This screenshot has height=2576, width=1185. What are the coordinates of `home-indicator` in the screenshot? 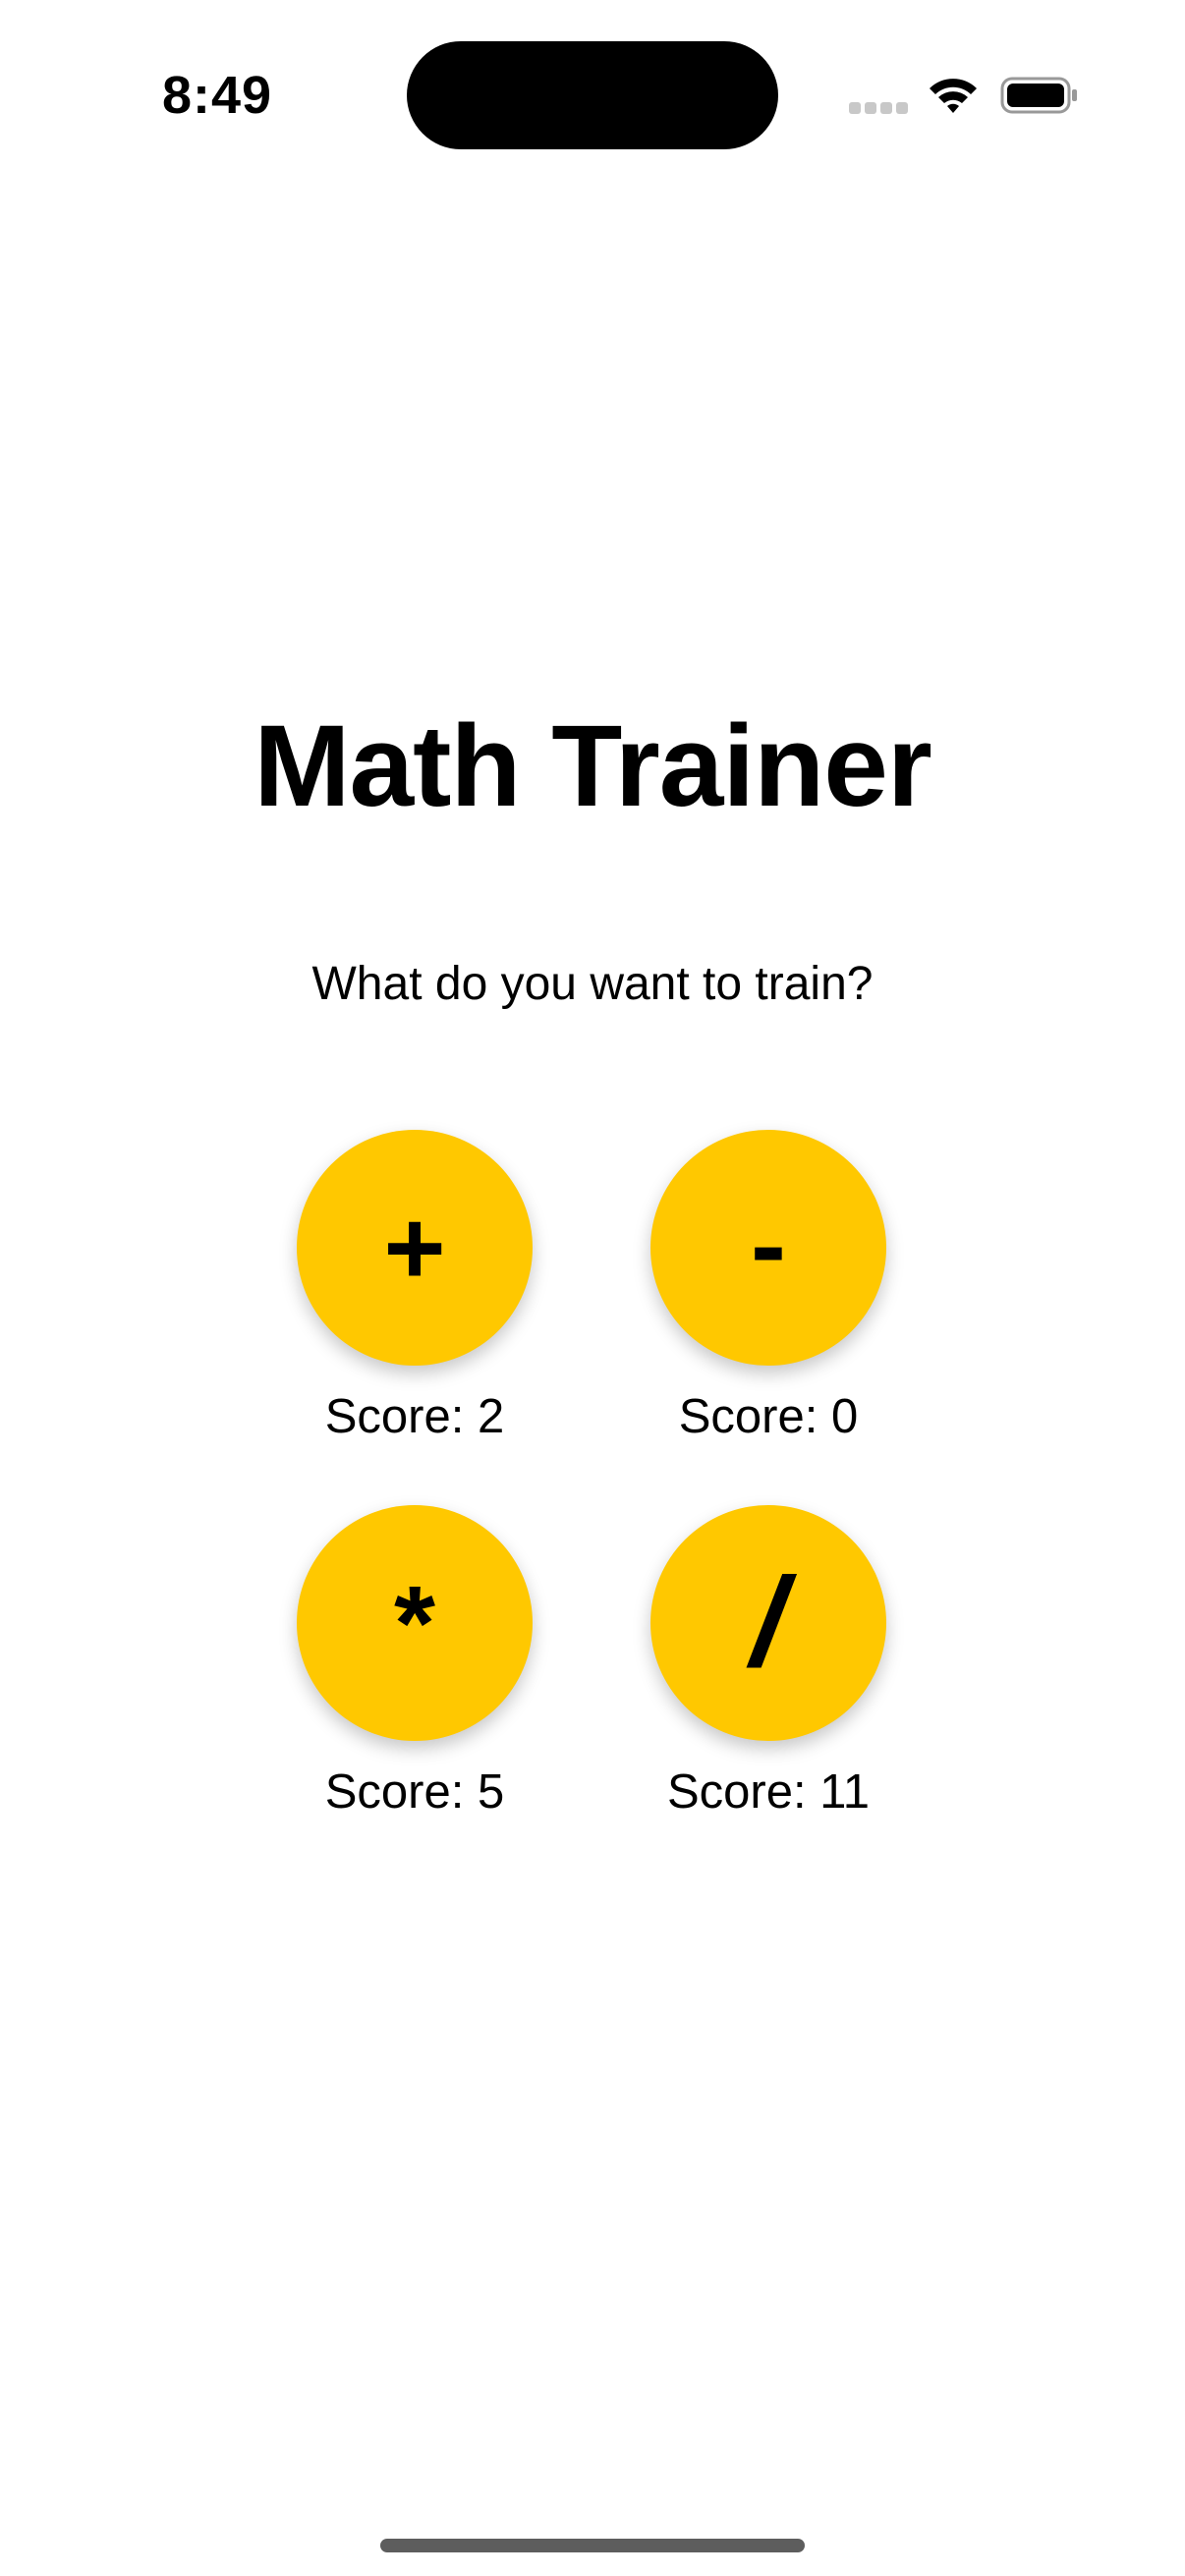 It's located at (592, 2545).